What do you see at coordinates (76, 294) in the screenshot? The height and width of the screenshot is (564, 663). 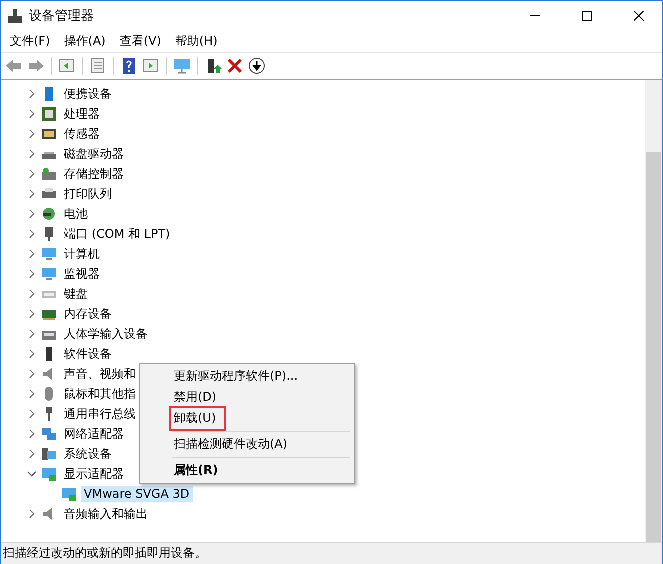 I see `tree-item: 键盘` at bounding box center [76, 294].